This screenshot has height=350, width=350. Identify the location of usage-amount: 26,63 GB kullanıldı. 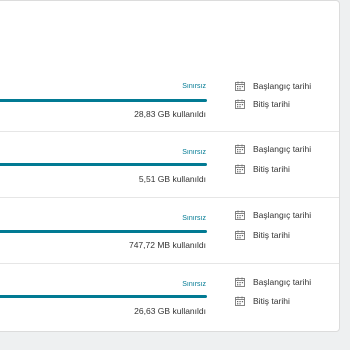
(170, 311).